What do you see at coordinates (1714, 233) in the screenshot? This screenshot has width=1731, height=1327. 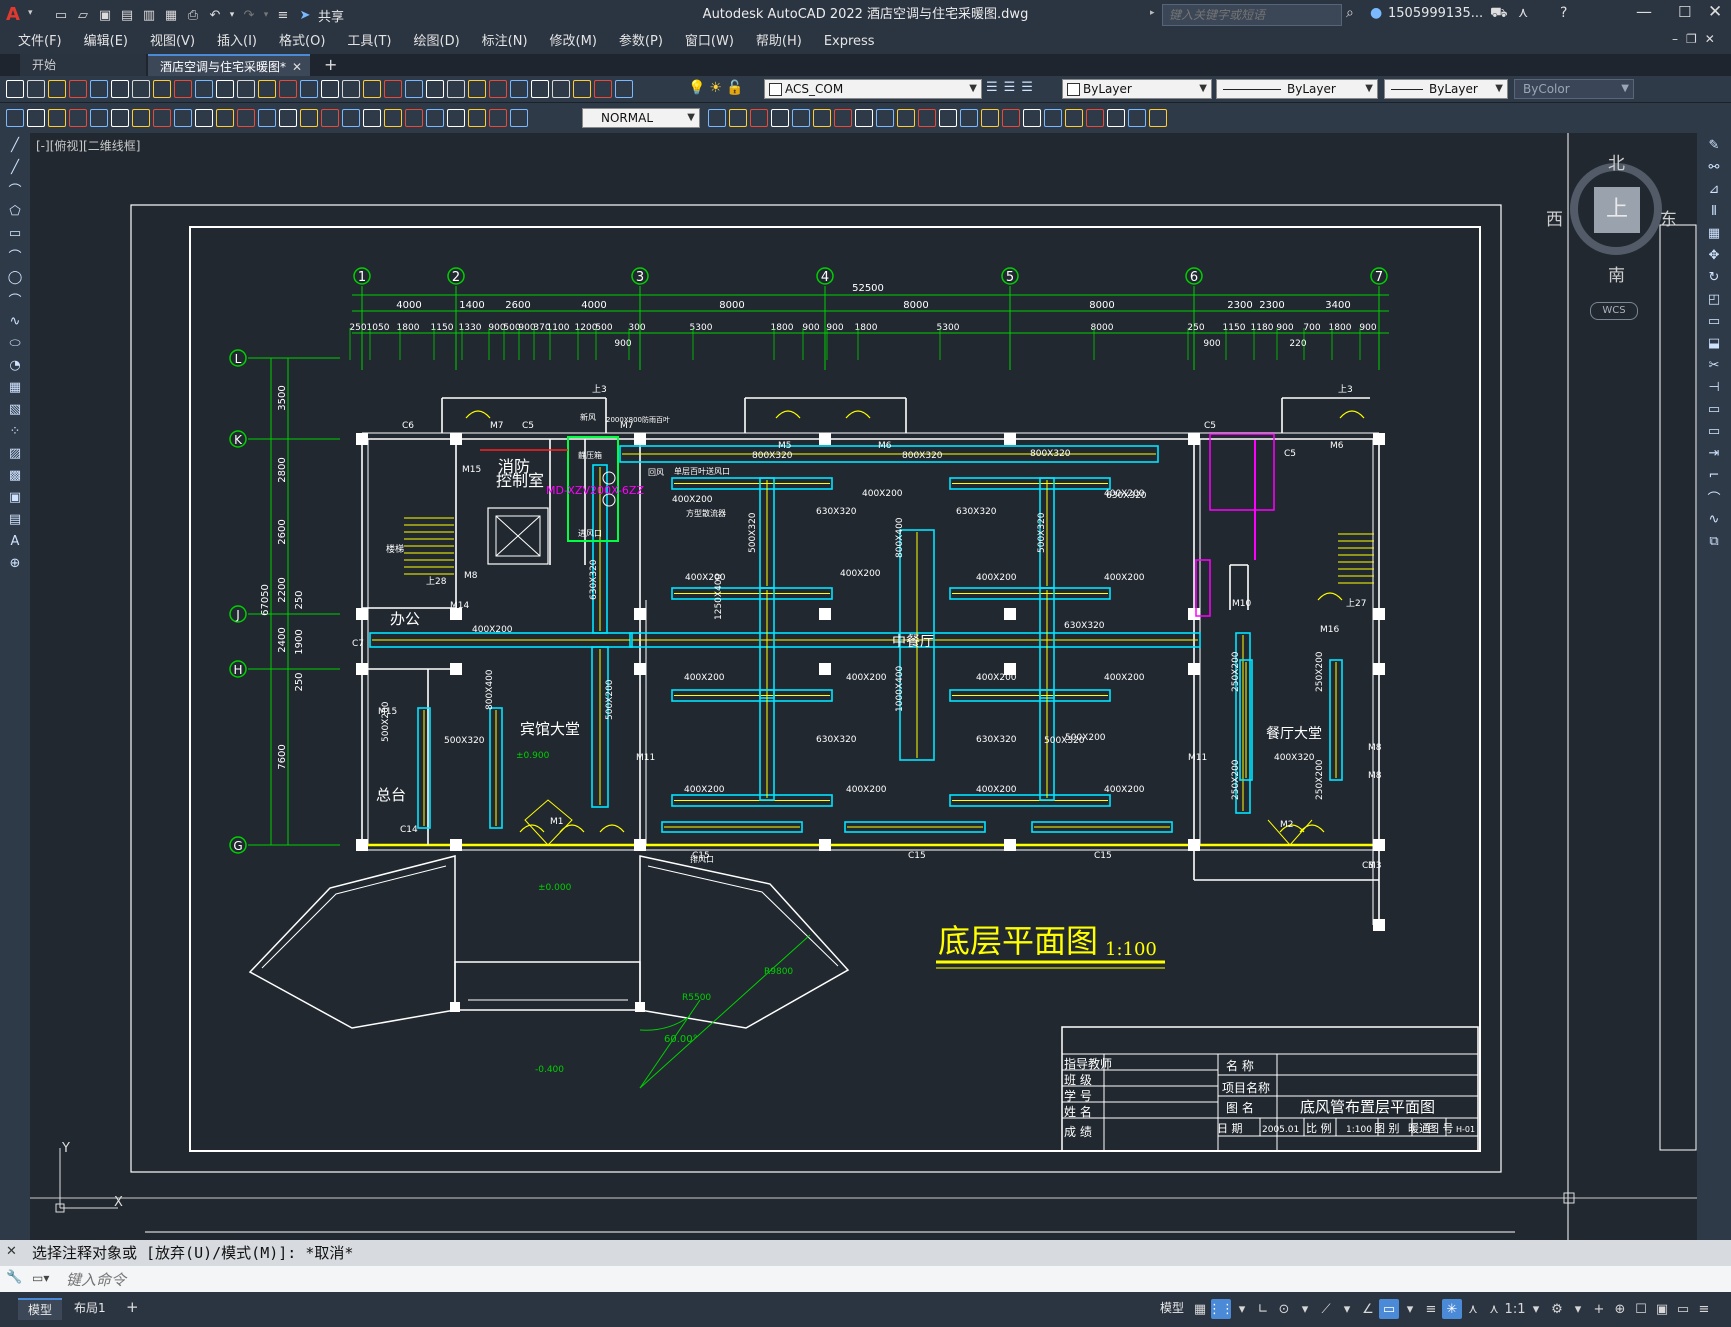 I see `modify-tool-icon: ▦` at bounding box center [1714, 233].